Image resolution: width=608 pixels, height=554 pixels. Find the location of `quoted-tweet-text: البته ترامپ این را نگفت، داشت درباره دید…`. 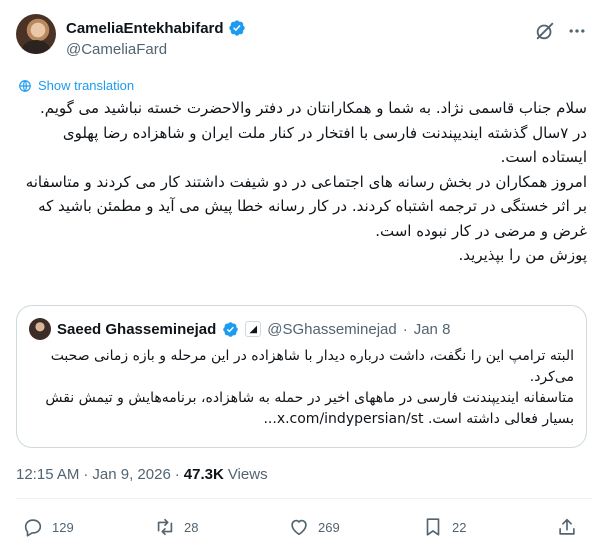

quoted-tweet-text: البته ترامپ این را نگفت، داشت درباره دید… is located at coordinates (301, 388).